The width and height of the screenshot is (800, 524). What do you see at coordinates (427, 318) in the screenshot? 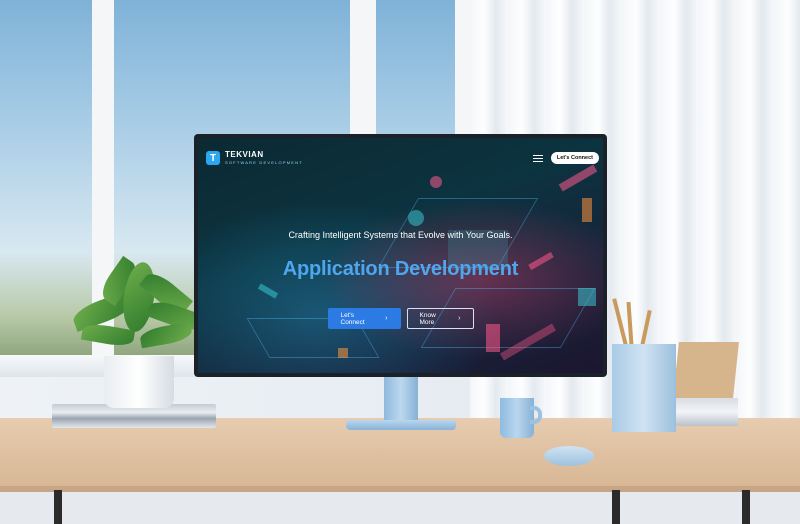
I see `know-more-label: Know More` at bounding box center [427, 318].